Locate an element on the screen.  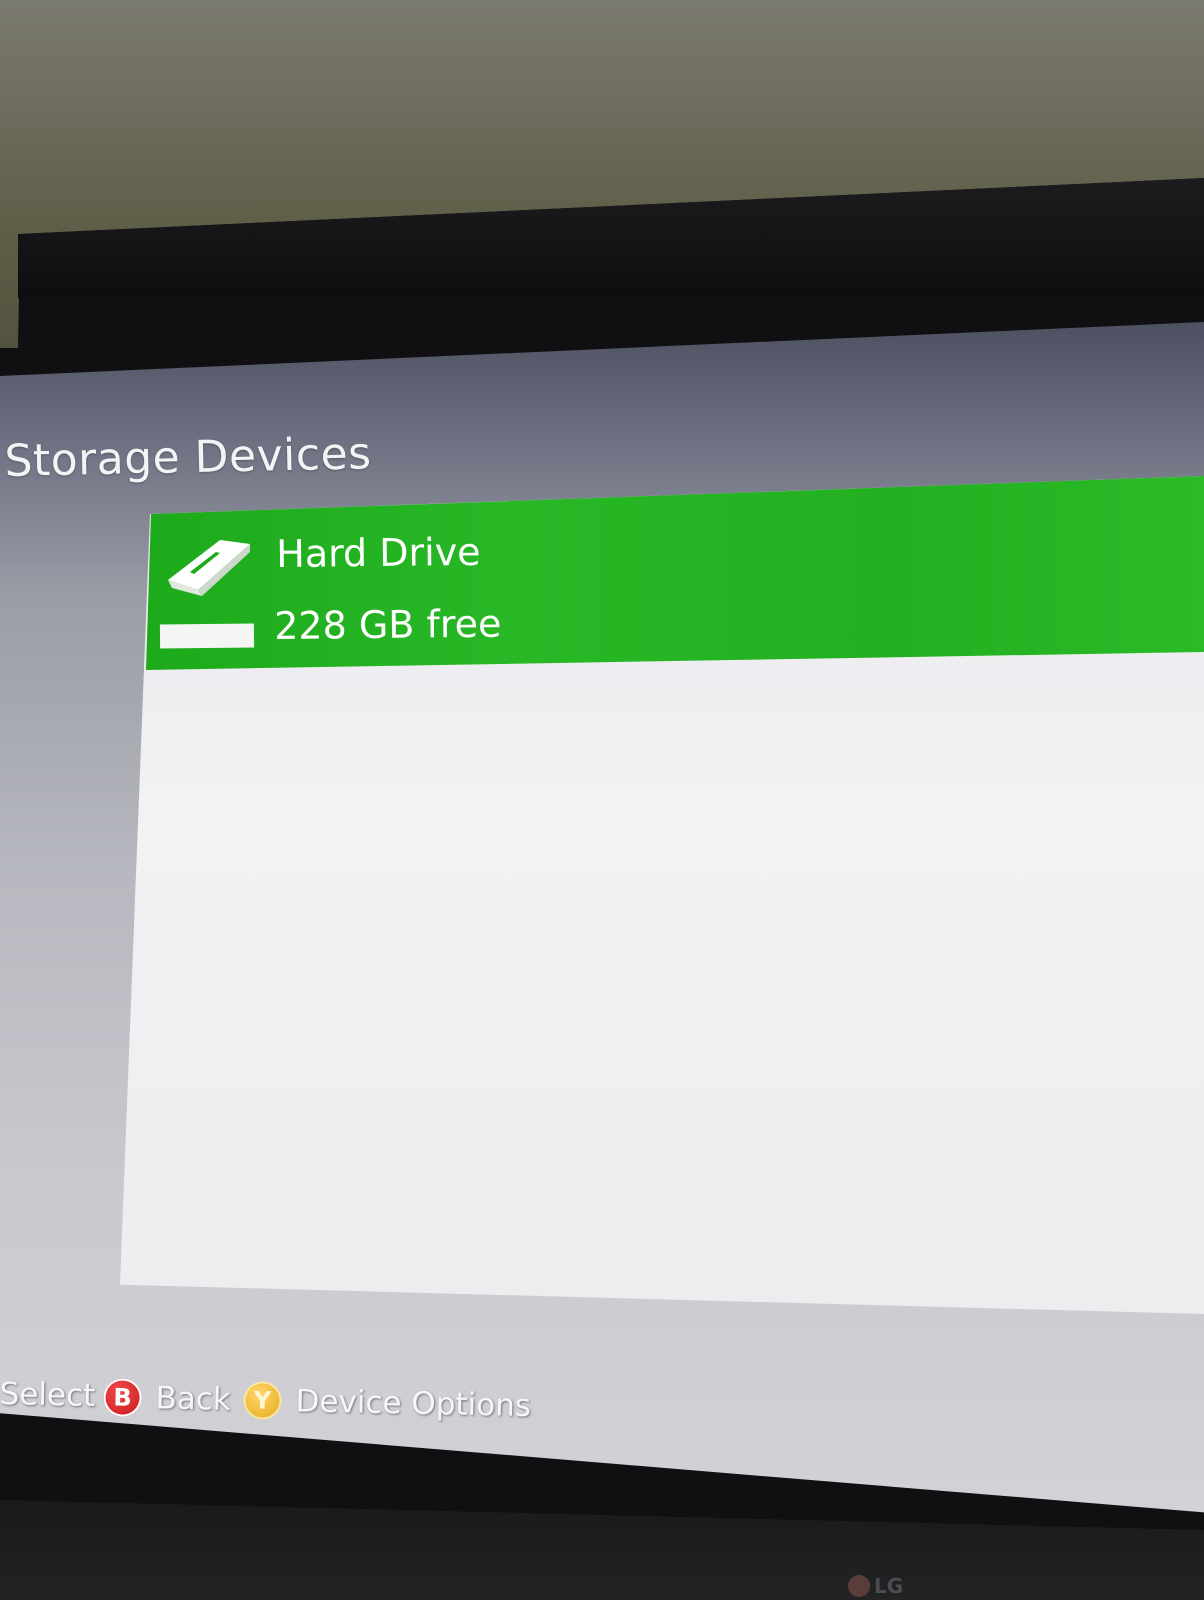
tv-brand-text: LG is located at coordinates (889, 1586).